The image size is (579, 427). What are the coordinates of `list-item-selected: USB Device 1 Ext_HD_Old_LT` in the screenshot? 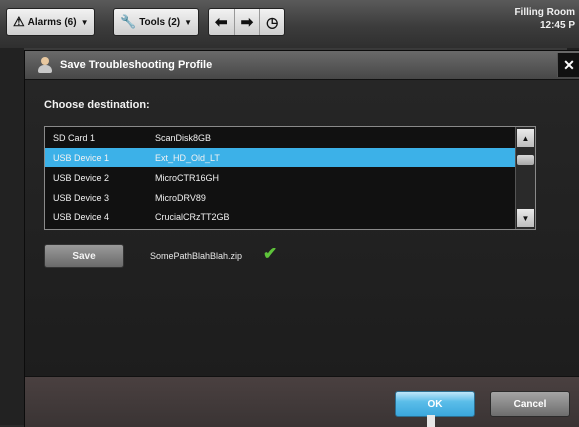 It's located at (280, 157).